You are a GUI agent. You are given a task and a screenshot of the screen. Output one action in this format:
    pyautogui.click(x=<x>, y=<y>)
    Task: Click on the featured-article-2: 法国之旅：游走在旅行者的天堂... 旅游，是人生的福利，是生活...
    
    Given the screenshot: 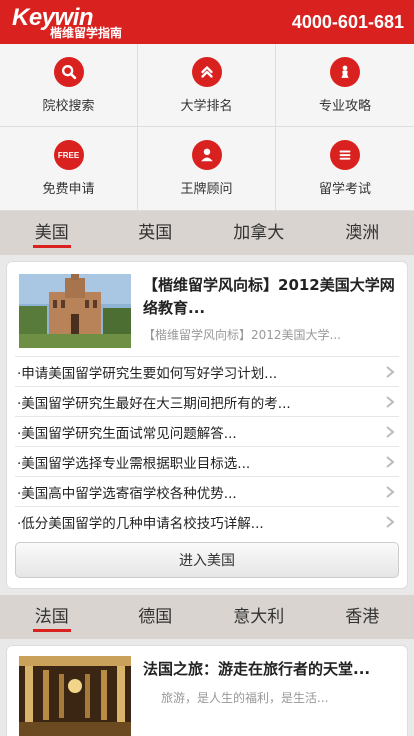 What is the action you would take?
    pyautogui.click(x=209, y=696)
    